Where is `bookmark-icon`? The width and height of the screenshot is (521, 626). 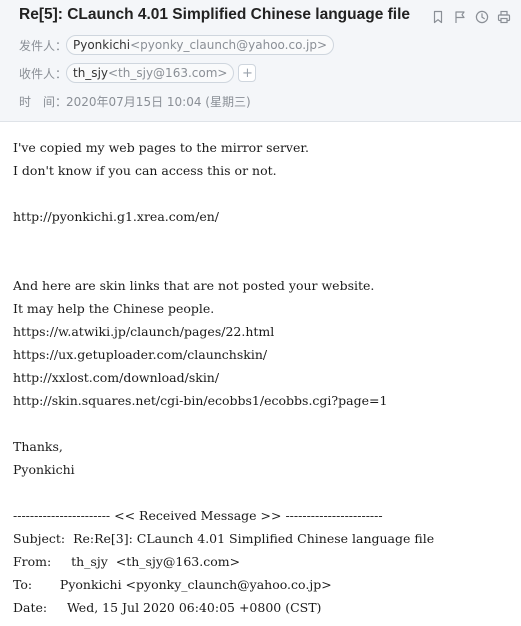 bookmark-icon is located at coordinates (438, 17).